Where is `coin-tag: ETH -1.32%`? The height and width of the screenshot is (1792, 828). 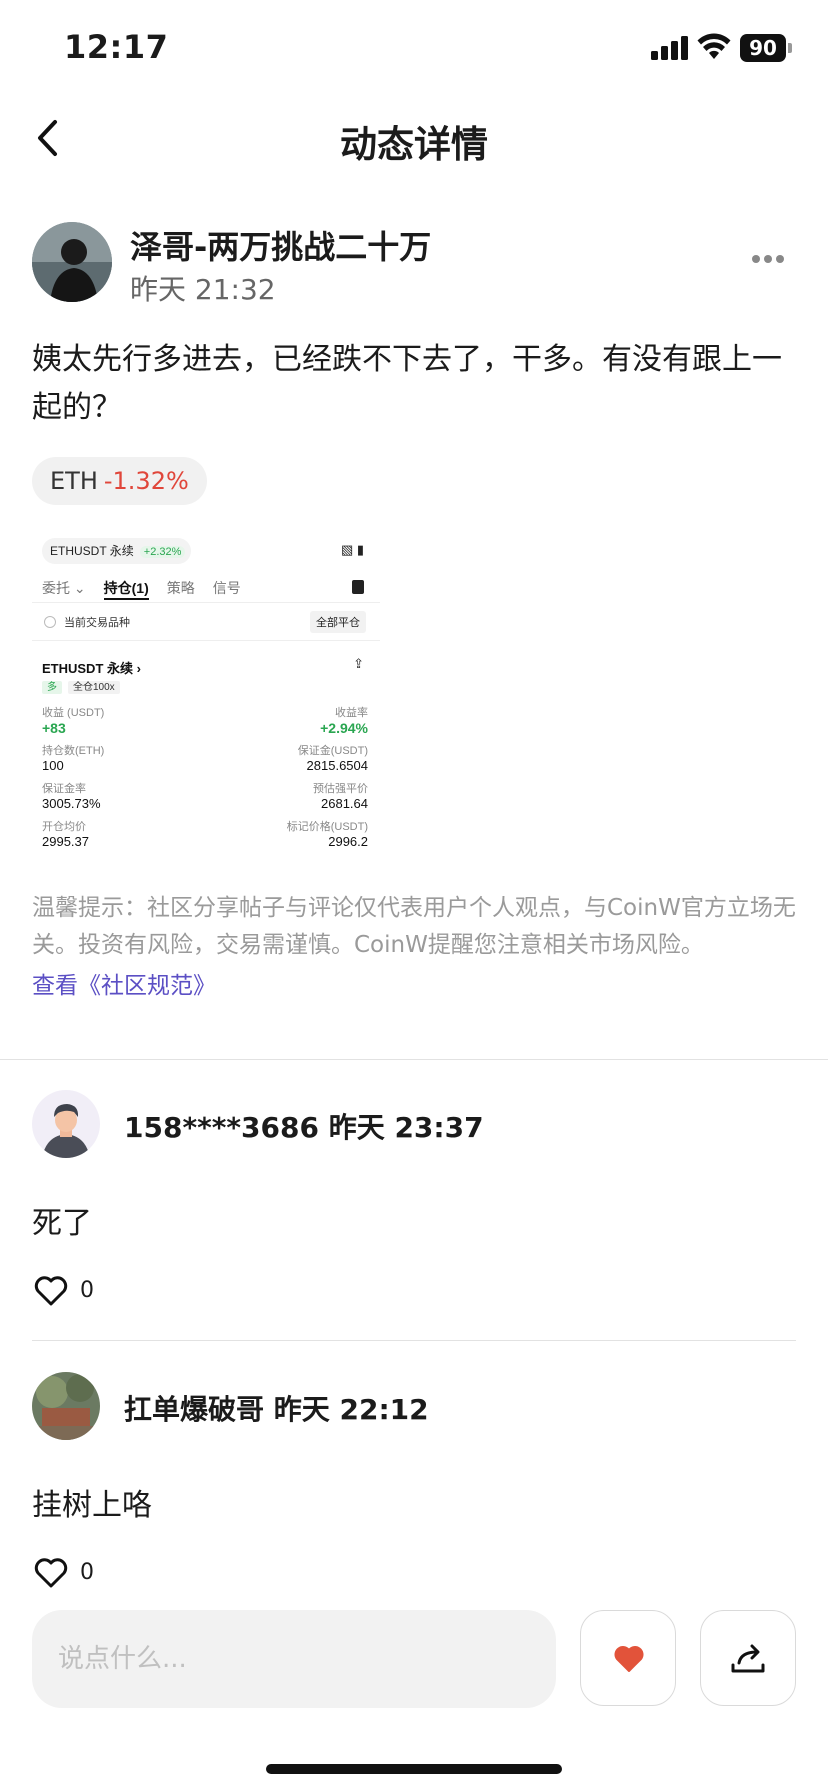 coin-tag: ETH -1.32% is located at coordinates (119, 481).